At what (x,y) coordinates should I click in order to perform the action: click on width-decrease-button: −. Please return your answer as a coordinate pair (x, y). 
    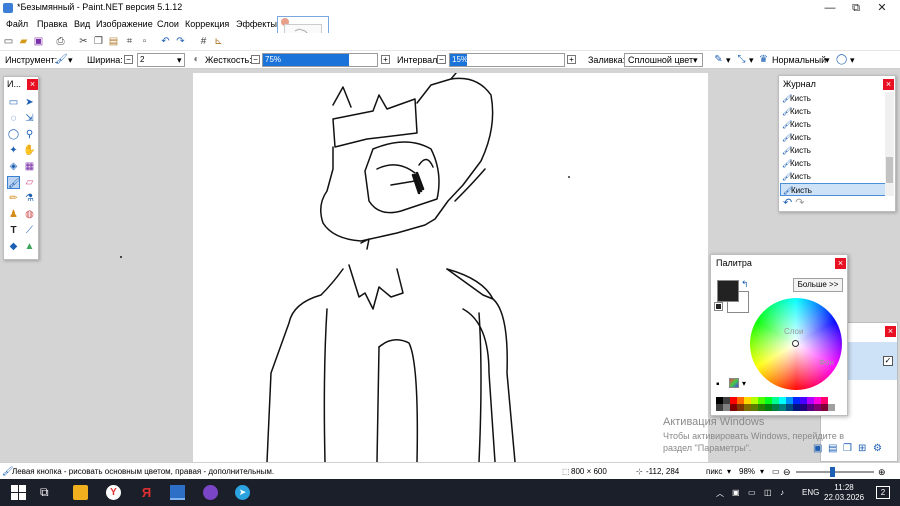
    Looking at the image, I should click on (128, 59).